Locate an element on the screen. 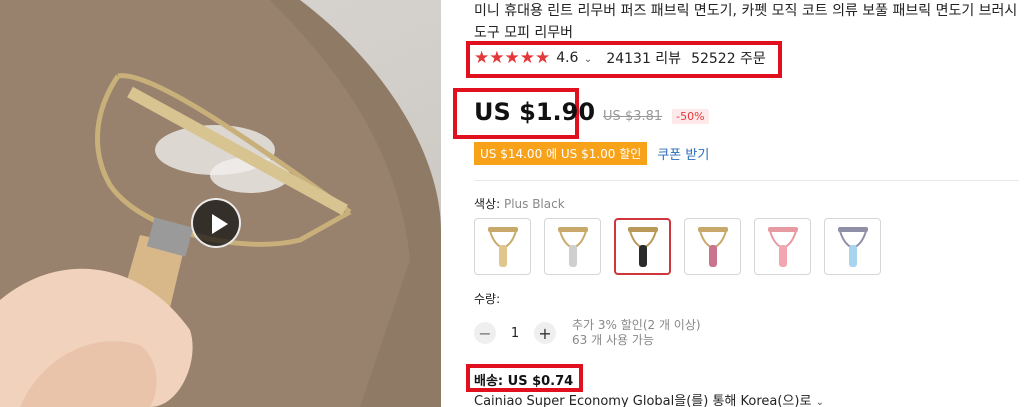 This screenshot has height=407, width=1024. quantity-value: 1 is located at coordinates (515, 333).